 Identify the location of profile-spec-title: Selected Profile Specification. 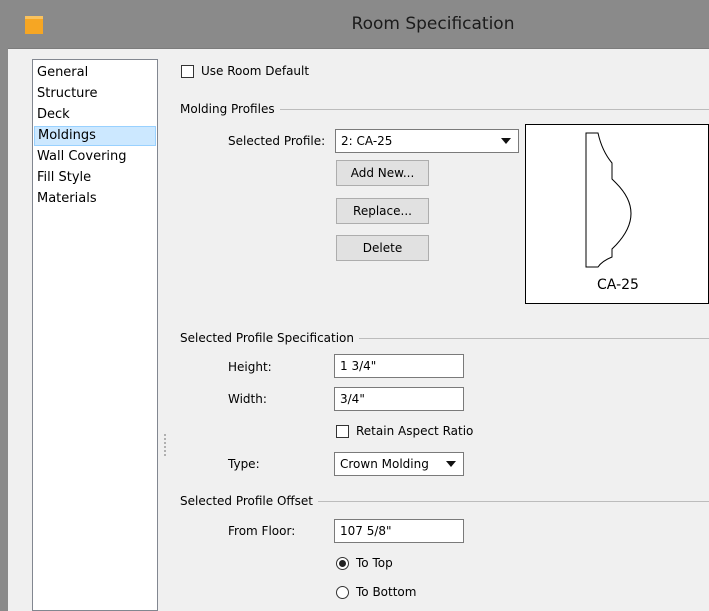
(270, 338).